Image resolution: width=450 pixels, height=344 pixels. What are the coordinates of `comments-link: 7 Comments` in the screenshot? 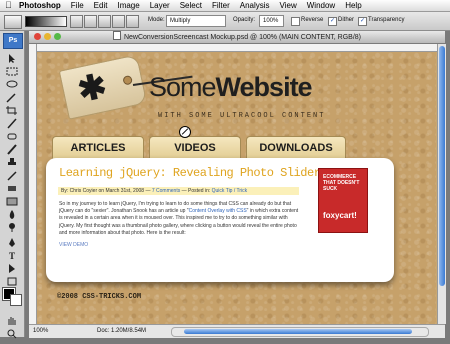 It's located at (166, 191).